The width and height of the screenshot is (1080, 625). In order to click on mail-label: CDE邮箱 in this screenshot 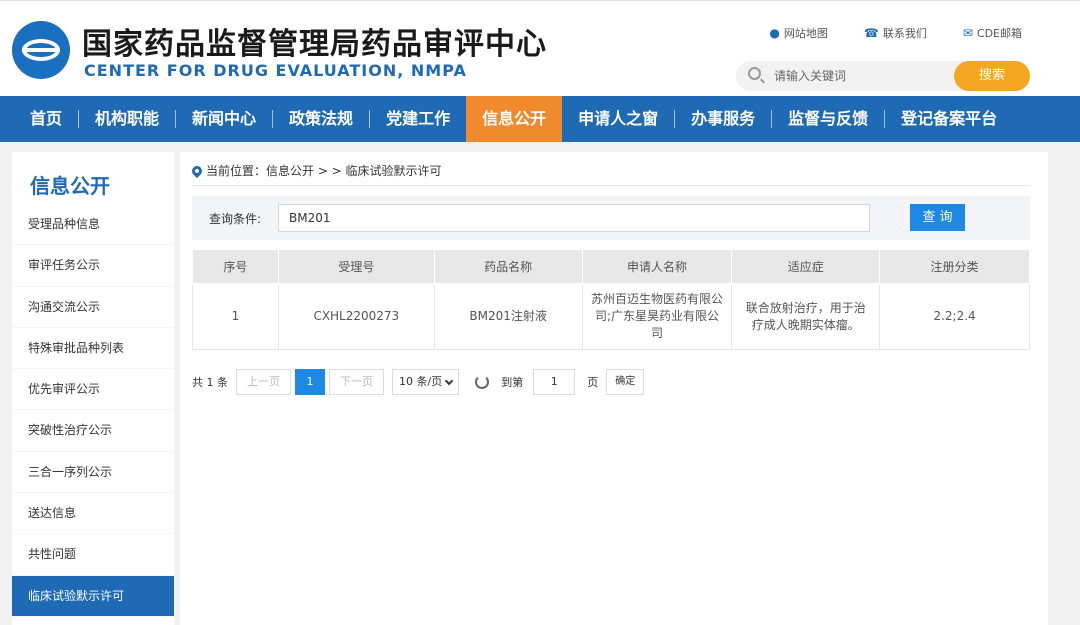, I will do `click(999, 33)`.